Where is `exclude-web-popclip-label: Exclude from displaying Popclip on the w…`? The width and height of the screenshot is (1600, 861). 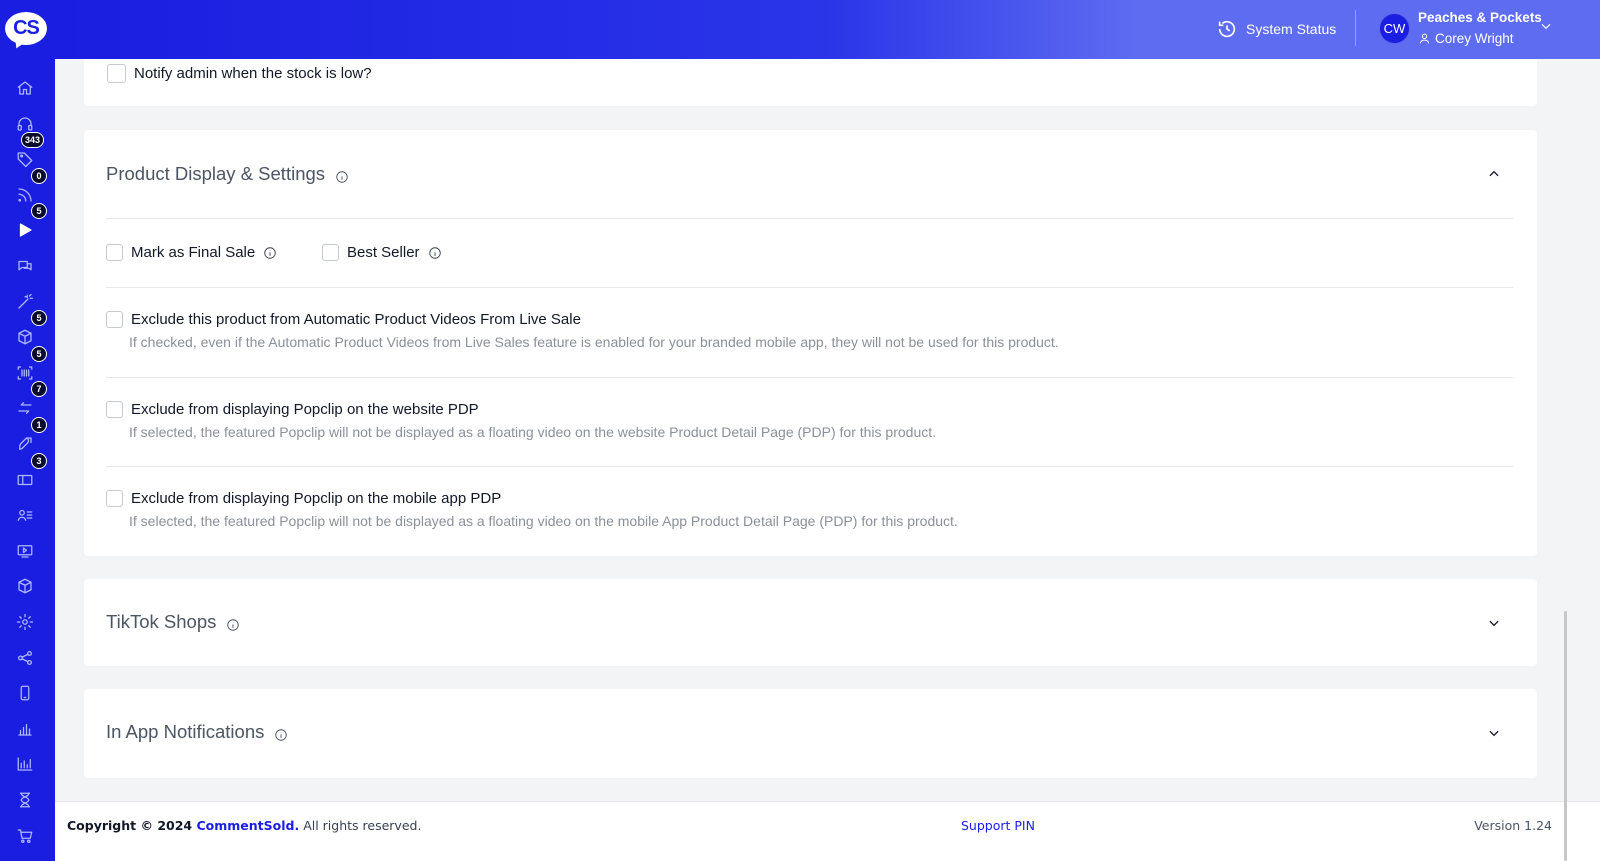 exclude-web-popclip-label: Exclude from displaying Popclip on the w… is located at coordinates (305, 409).